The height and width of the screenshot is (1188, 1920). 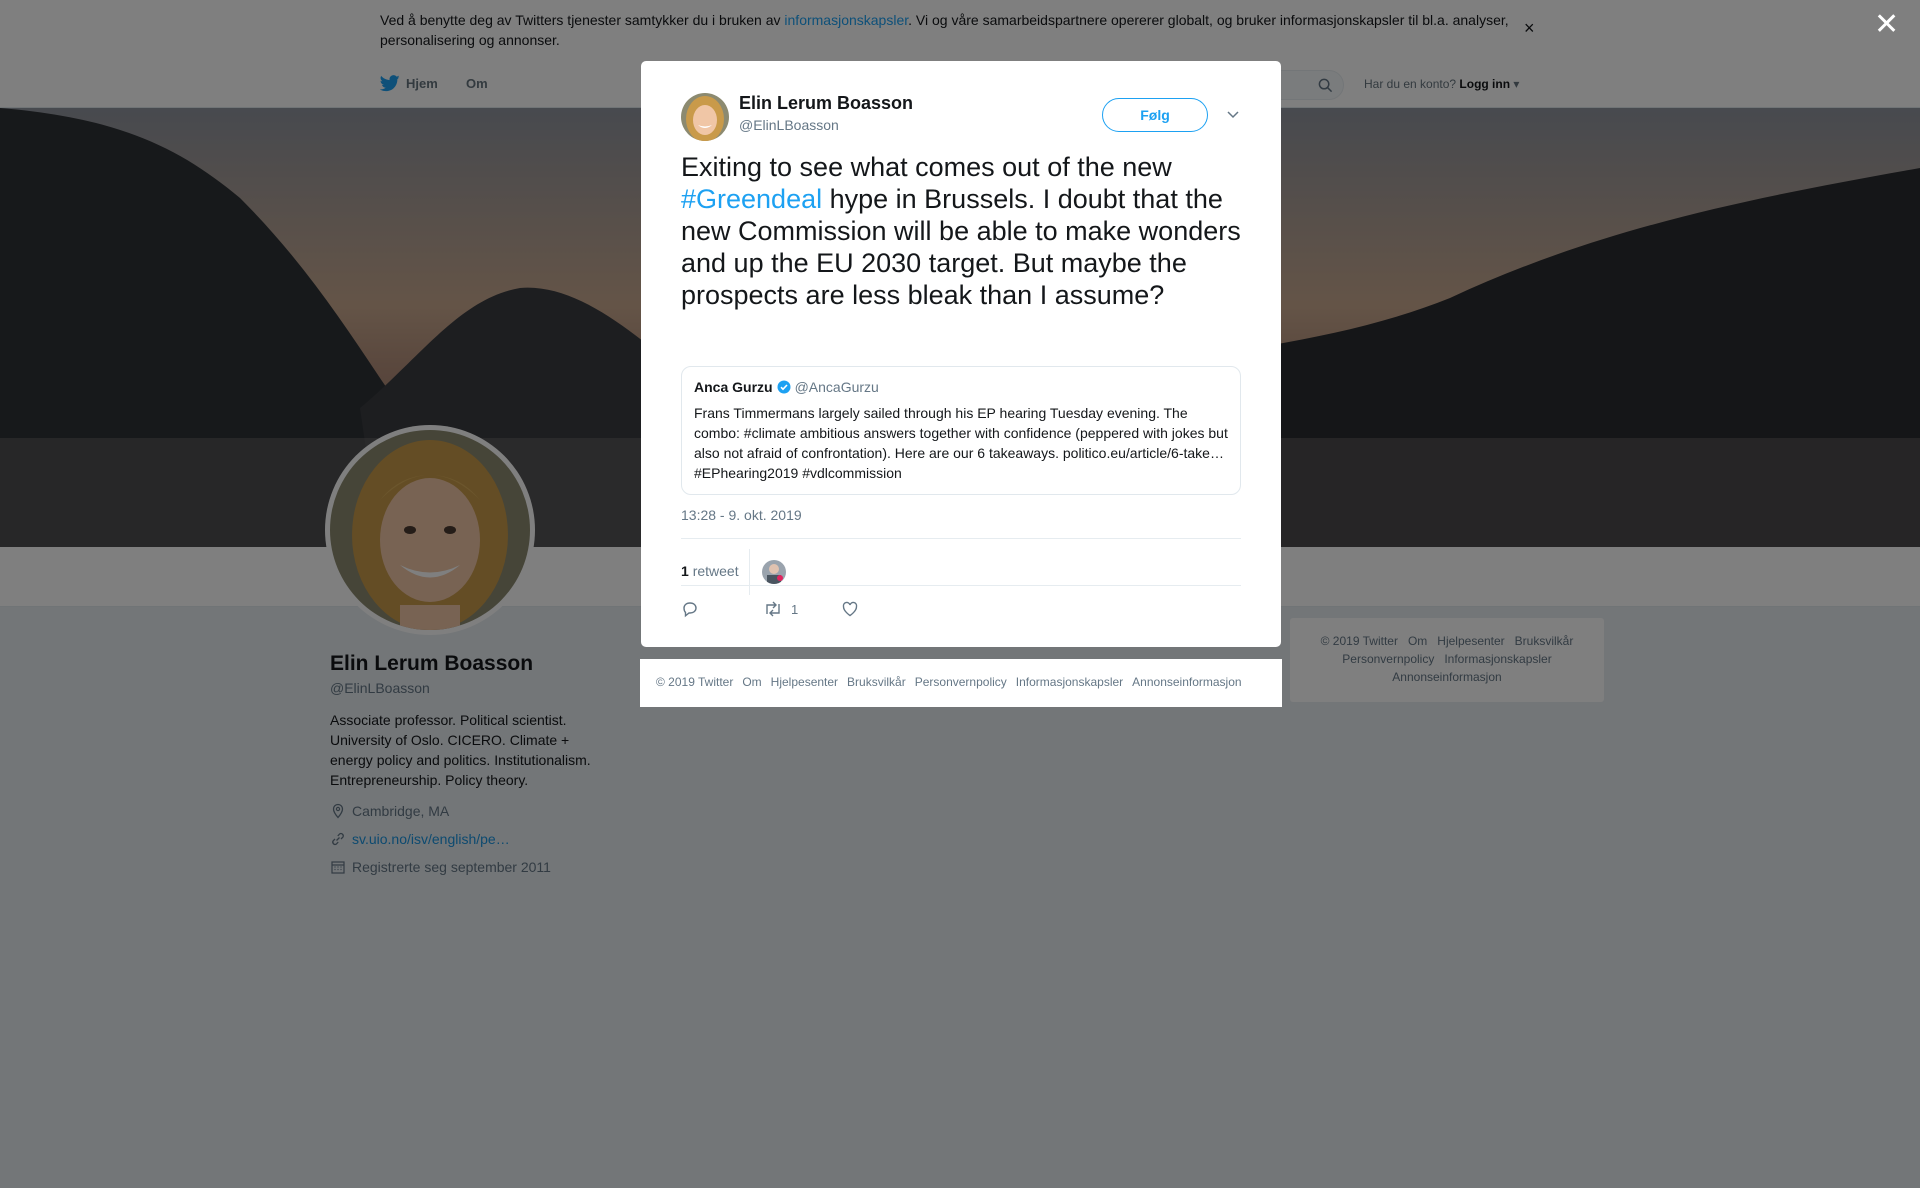 What do you see at coordinates (773, 609) in the screenshot?
I see `retweet-icon` at bounding box center [773, 609].